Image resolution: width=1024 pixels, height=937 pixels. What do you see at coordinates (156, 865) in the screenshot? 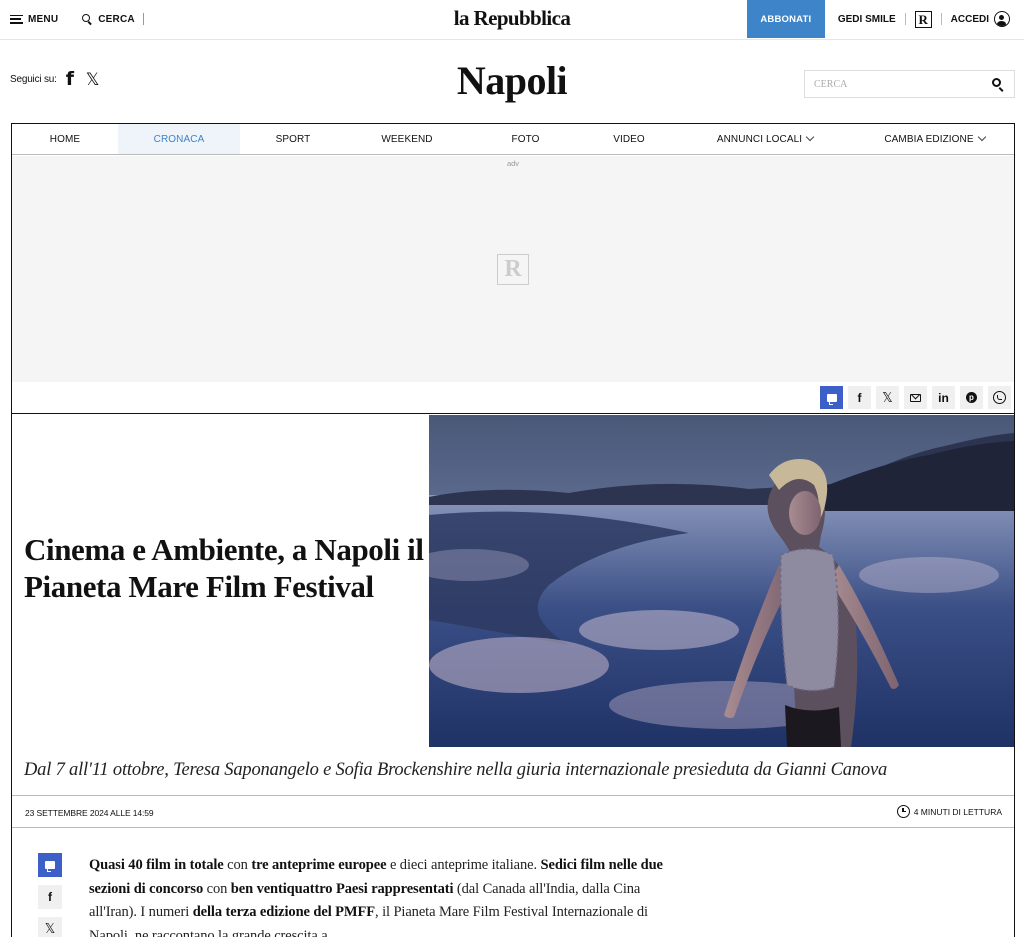
I see `body-text-bold: Quasi 40 film in totale` at bounding box center [156, 865].